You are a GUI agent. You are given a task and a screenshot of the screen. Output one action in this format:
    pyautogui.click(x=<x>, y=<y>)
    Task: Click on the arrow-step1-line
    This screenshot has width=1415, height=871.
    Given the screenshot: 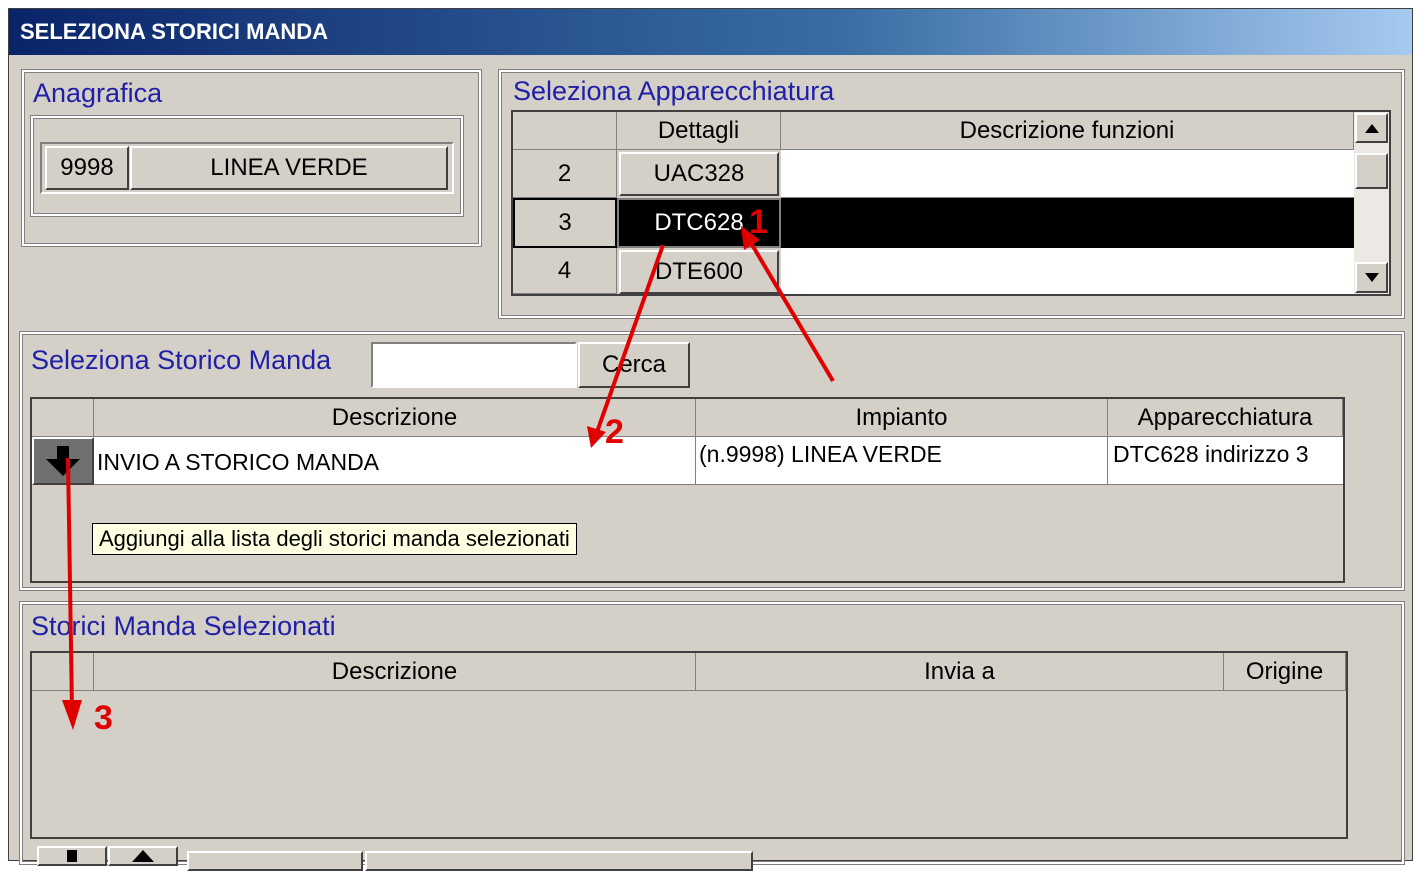 What is the action you would take?
    pyautogui.click(x=790, y=309)
    